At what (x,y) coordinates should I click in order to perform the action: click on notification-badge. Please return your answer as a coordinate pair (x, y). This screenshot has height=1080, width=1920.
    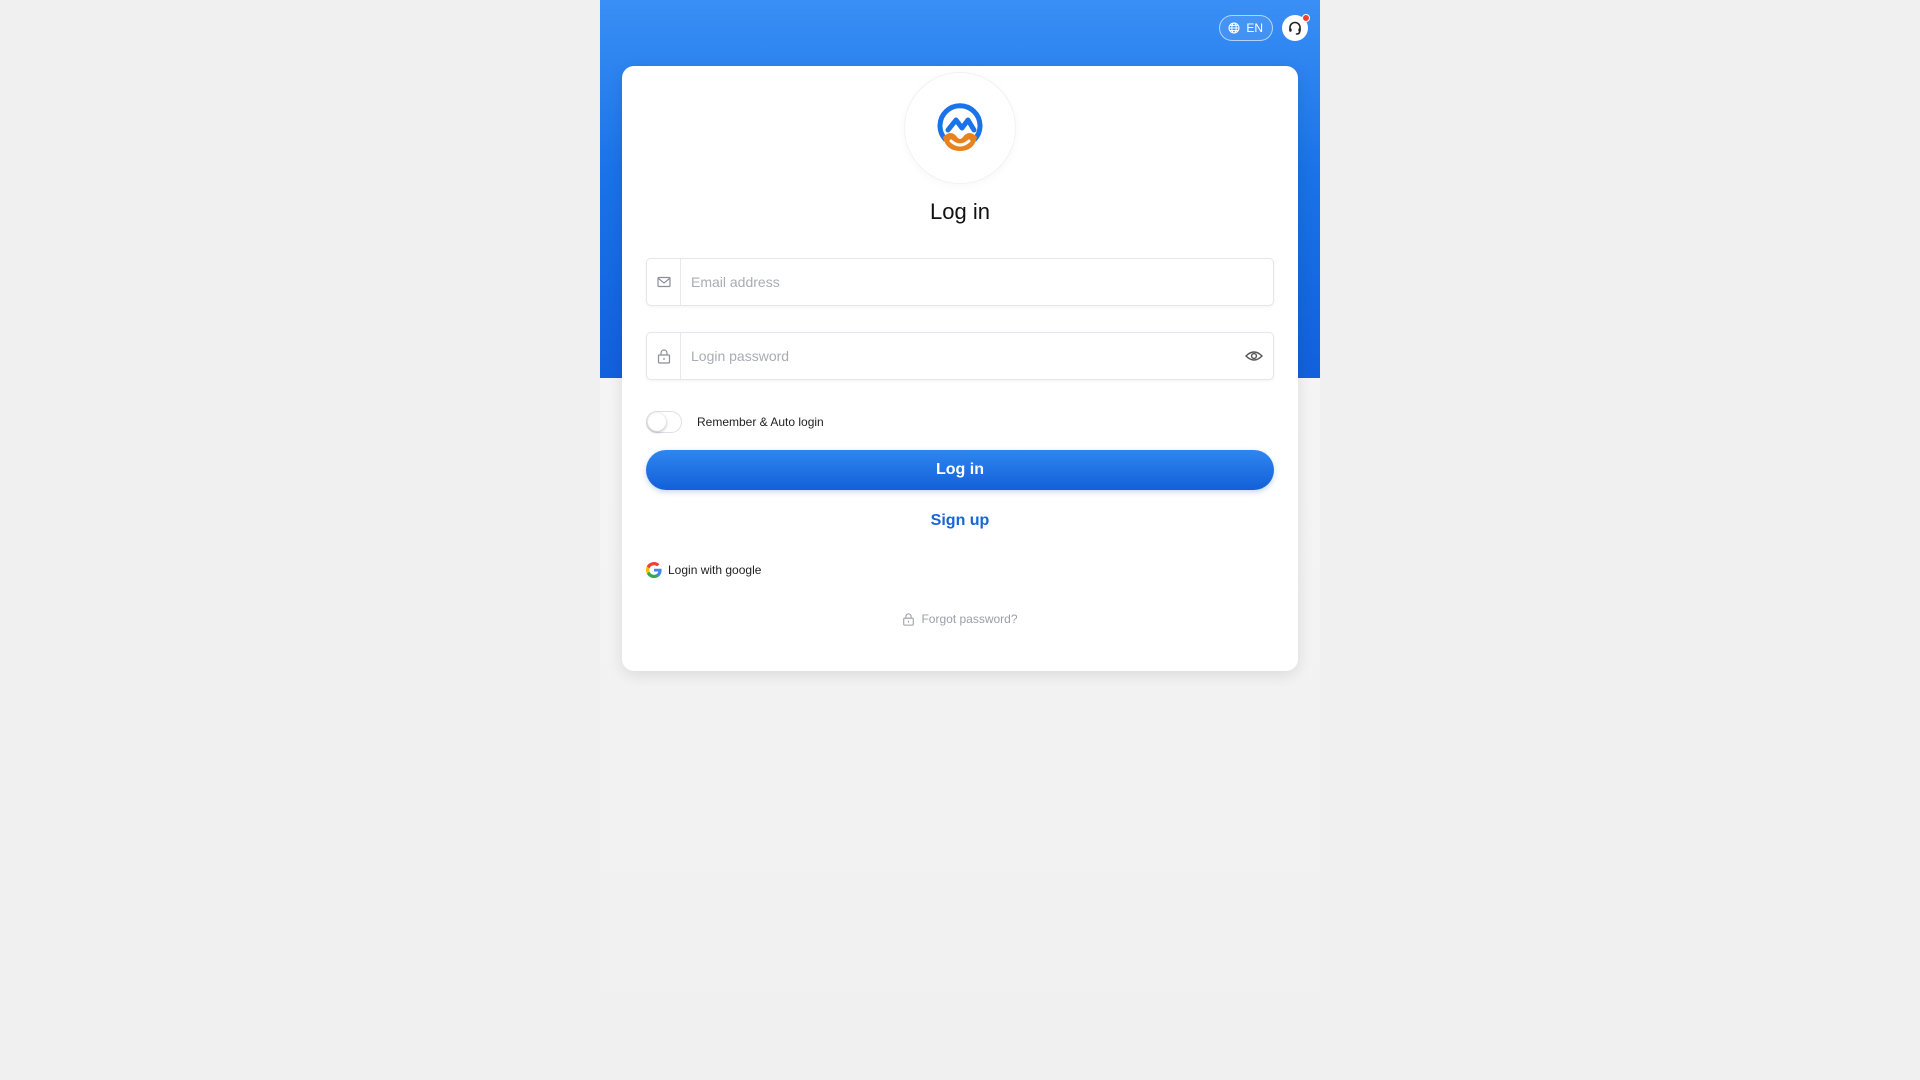
    Looking at the image, I should click on (1306, 18).